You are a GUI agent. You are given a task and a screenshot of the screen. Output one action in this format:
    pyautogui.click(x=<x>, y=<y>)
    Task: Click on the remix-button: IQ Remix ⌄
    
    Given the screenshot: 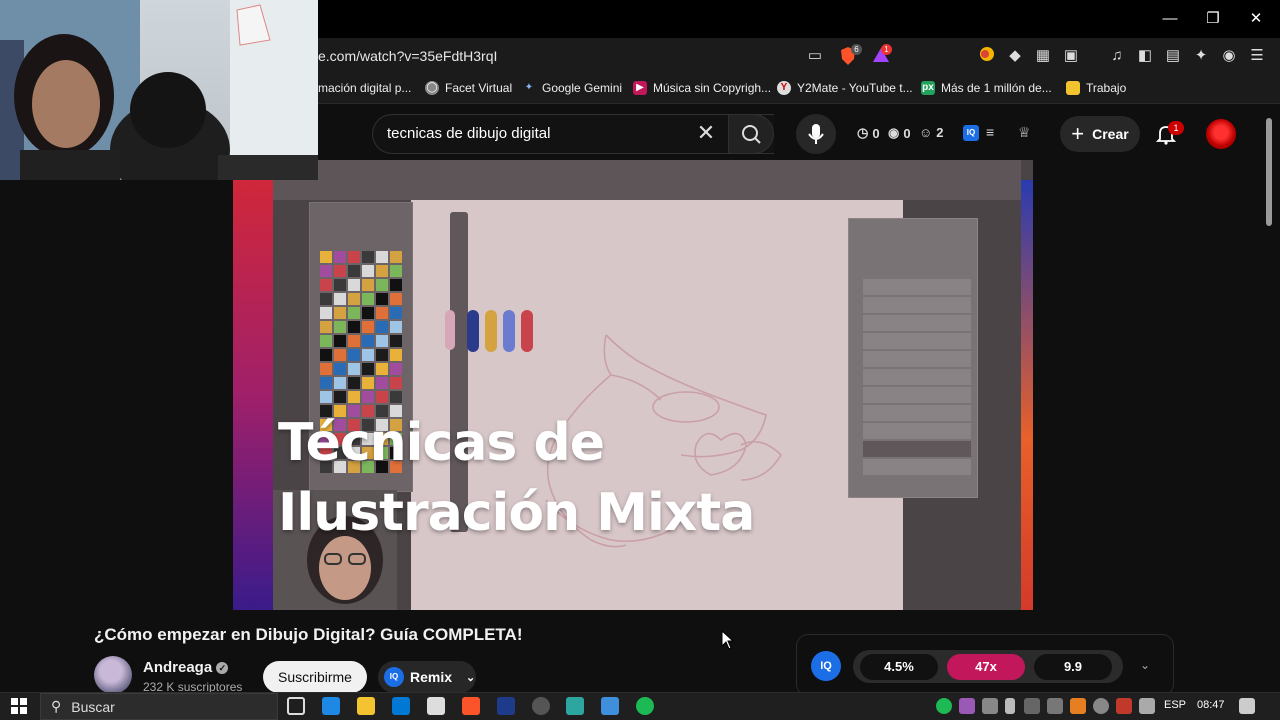 What is the action you would take?
    pyautogui.click(x=427, y=677)
    